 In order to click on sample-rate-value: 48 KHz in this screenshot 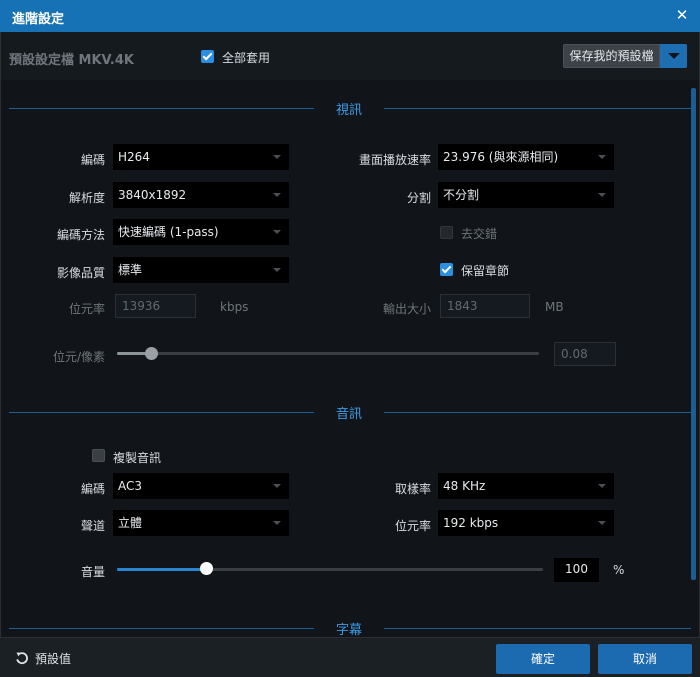, I will do `click(464, 486)`.